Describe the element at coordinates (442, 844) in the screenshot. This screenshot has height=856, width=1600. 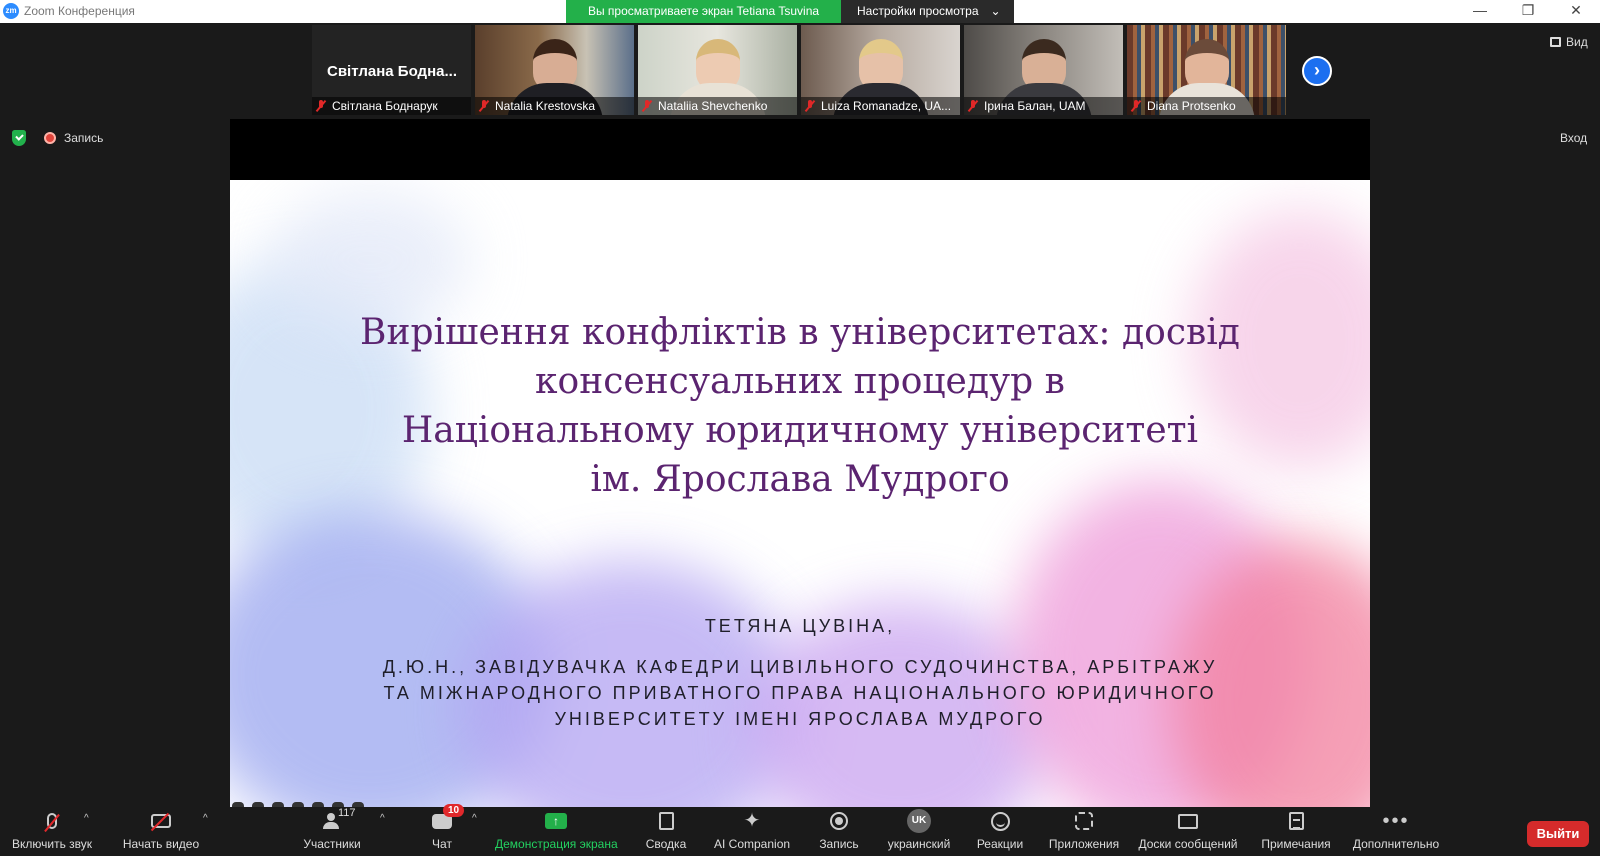
I see `chat-label: Чат` at that location.